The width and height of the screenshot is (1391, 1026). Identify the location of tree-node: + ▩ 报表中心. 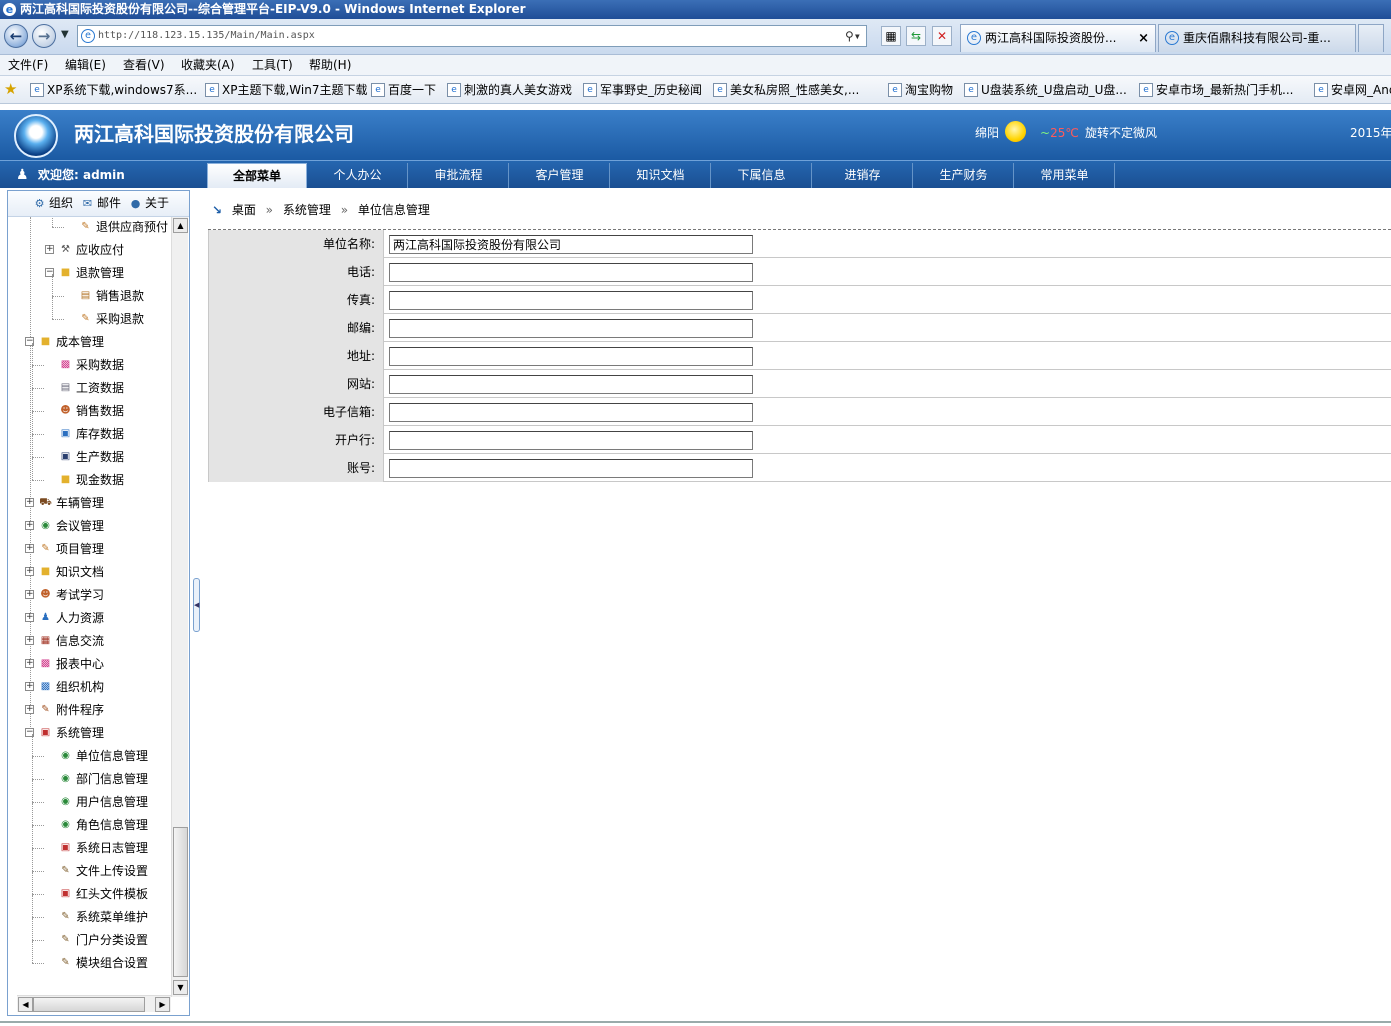
(88, 664).